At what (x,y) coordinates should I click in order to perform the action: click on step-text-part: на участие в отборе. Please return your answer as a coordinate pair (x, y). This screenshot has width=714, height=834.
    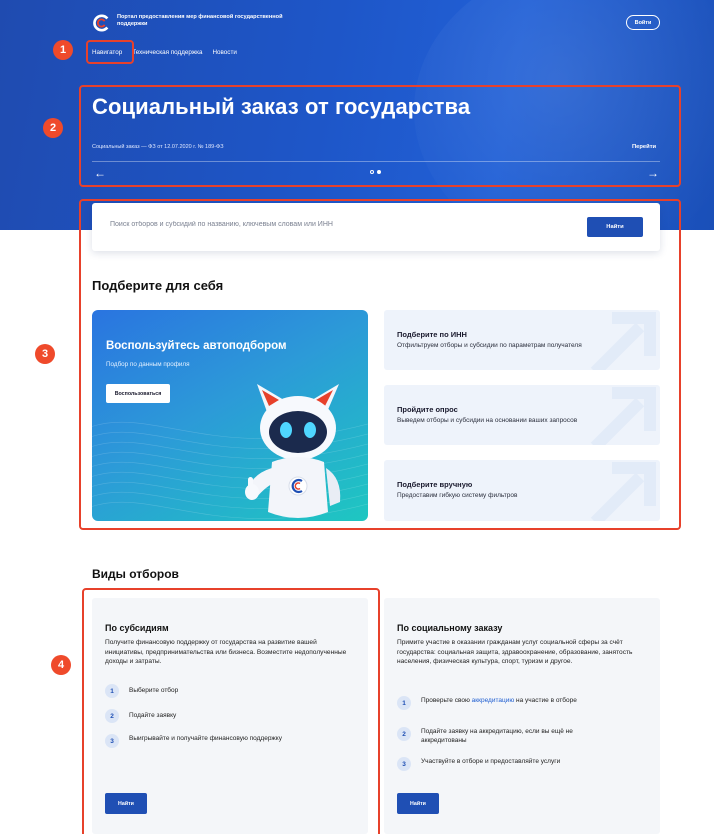
    Looking at the image, I should click on (545, 700).